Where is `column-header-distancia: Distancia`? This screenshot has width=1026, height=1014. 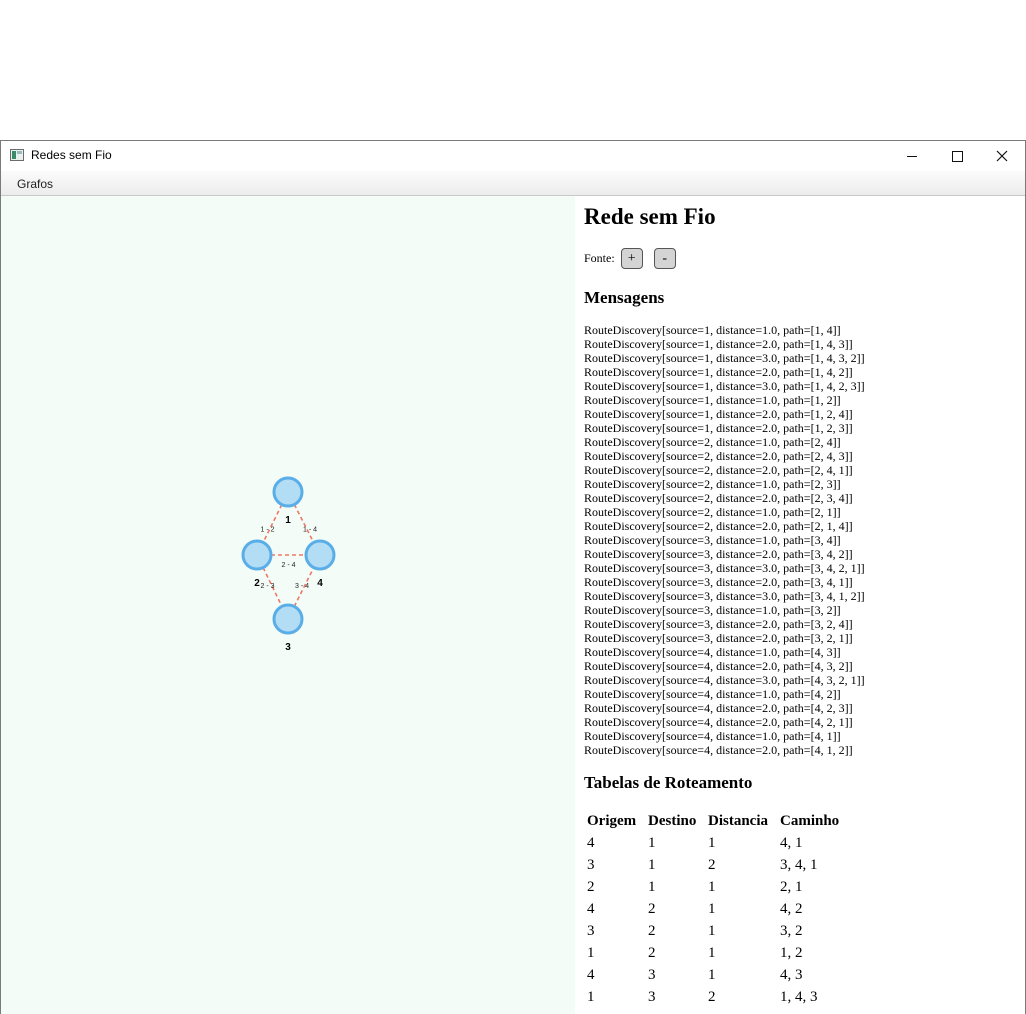
column-header-distancia: Distancia is located at coordinates (738, 820).